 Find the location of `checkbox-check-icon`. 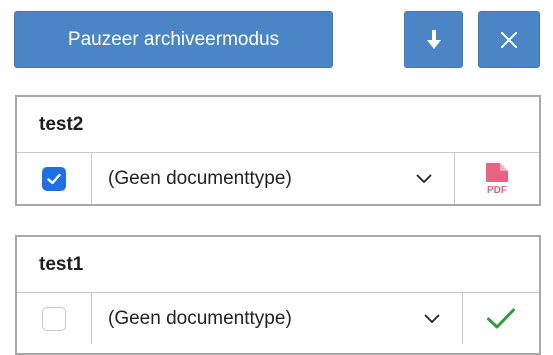

checkbox-check-icon is located at coordinates (54, 178).